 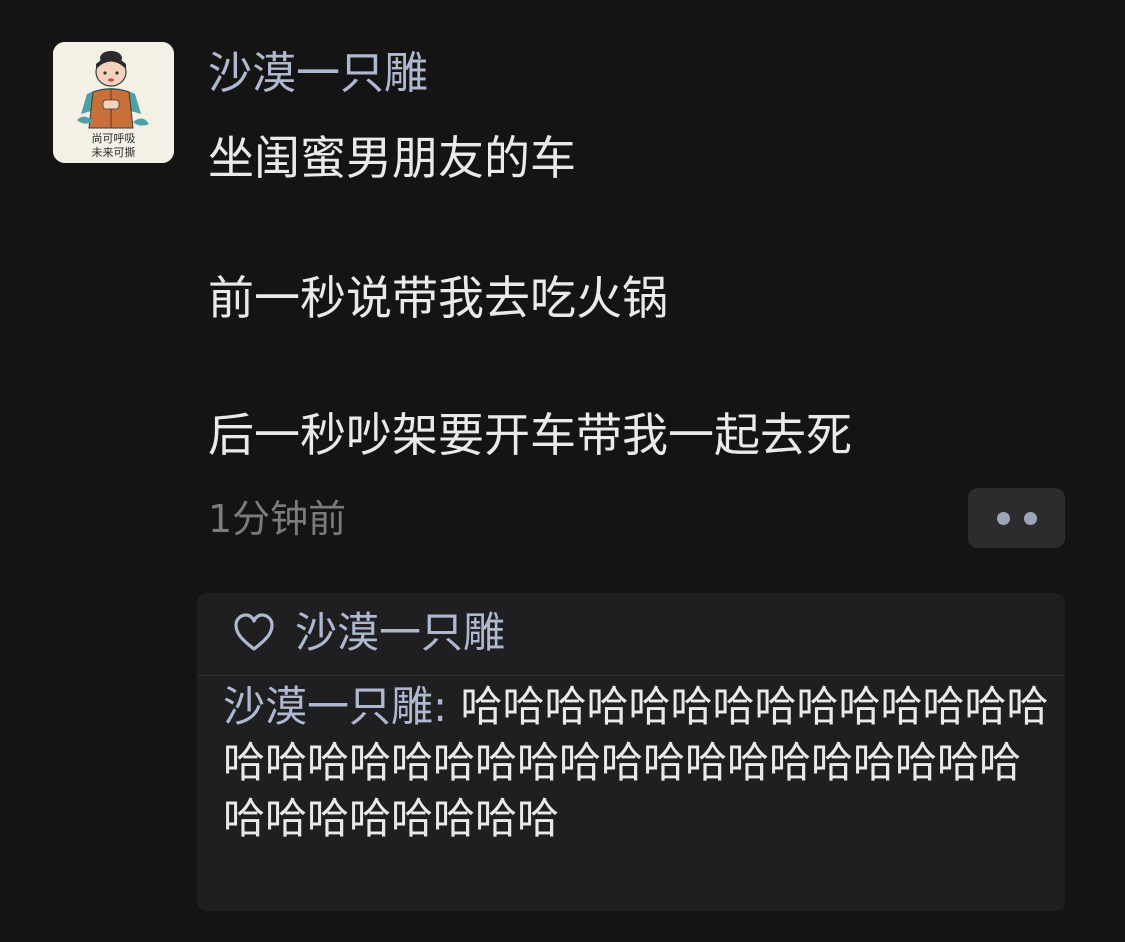 I want to click on post-username: 沙漠一只雕, so click(x=318, y=74).